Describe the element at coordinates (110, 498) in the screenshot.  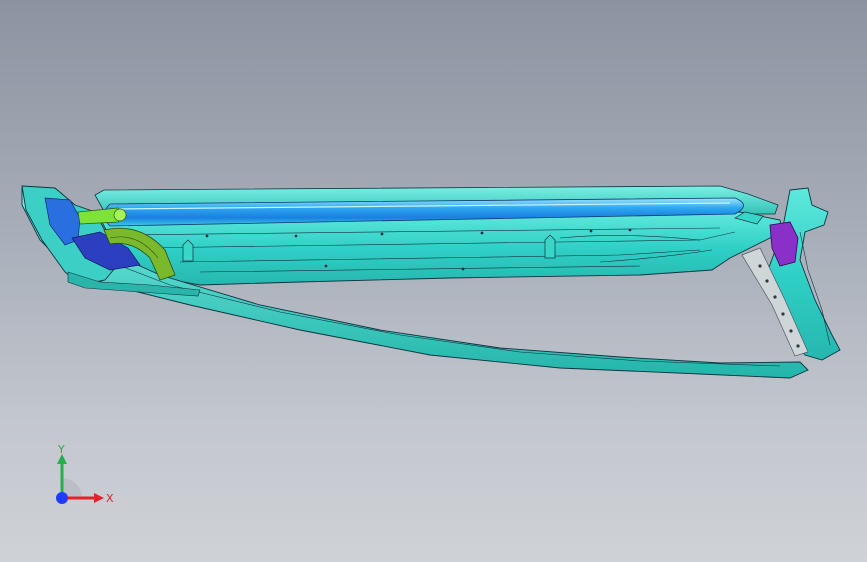
I see `x-axis-label: X` at that location.